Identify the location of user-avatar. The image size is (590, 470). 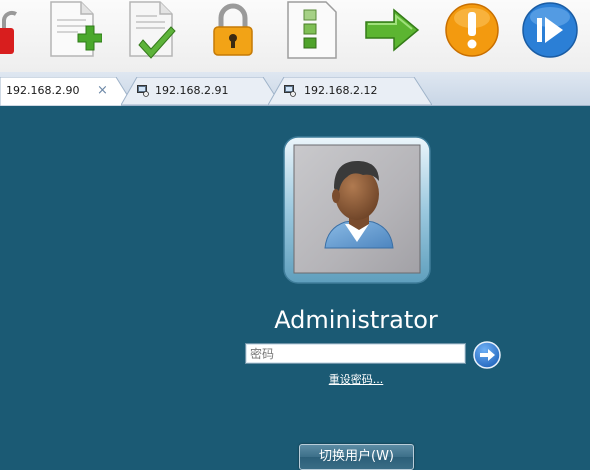
(357, 210).